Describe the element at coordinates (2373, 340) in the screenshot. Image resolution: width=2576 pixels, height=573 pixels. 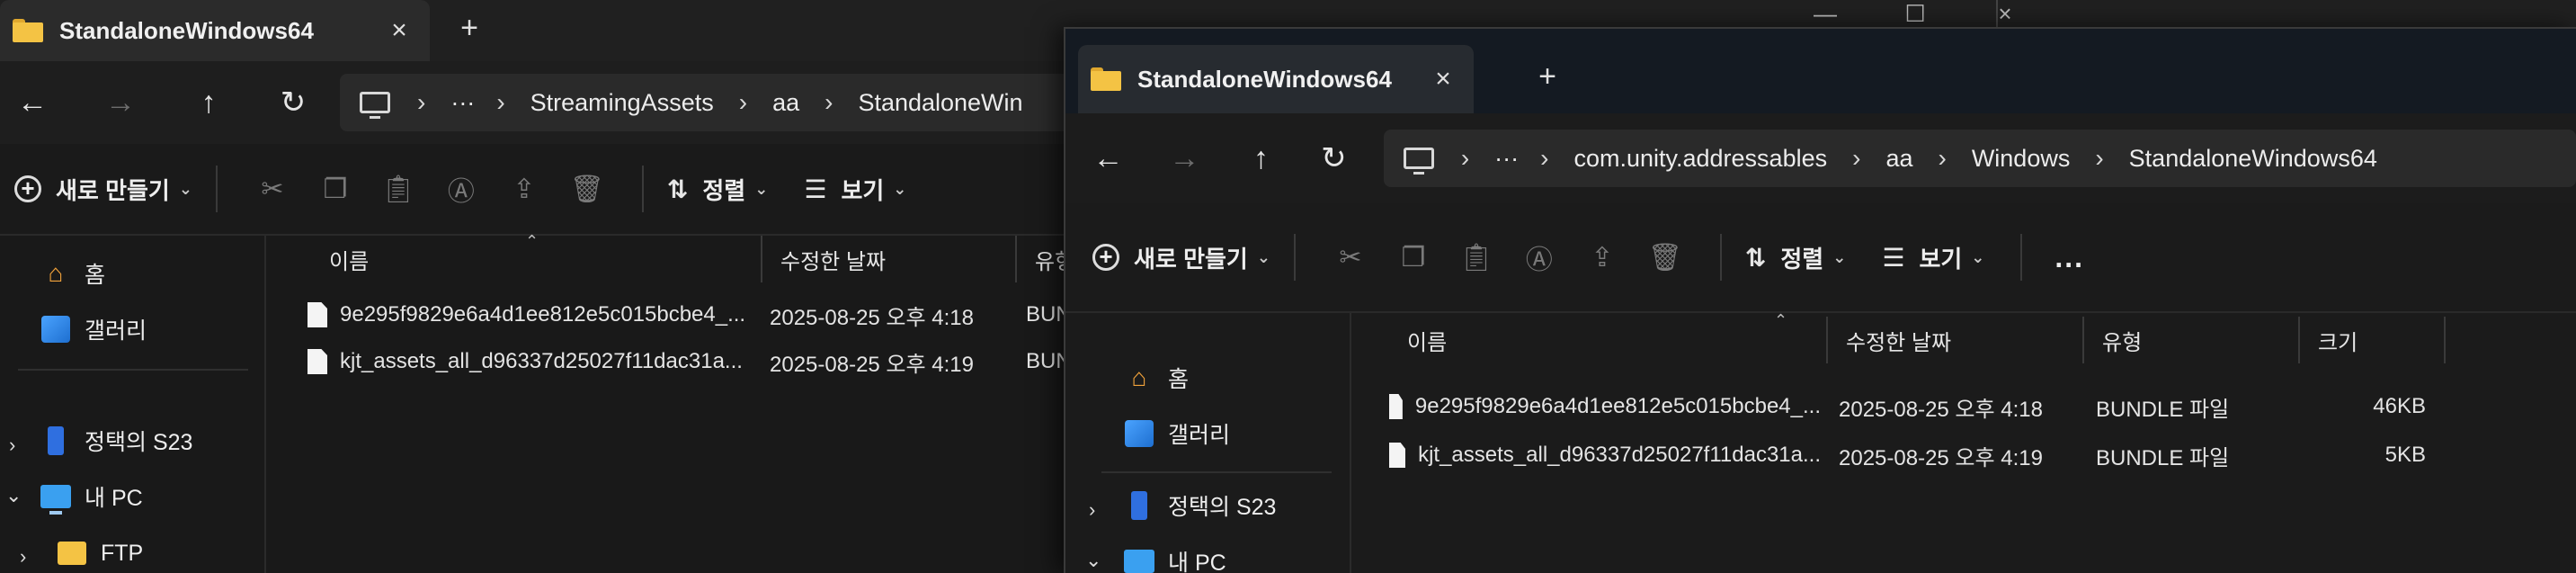
I see `column-header-size: 크기` at that location.